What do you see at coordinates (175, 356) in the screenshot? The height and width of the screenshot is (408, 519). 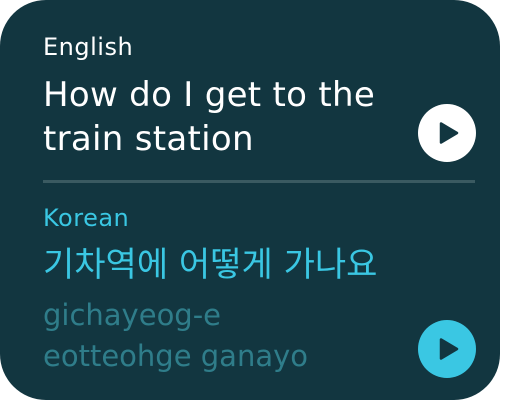 I see `romanization-line: eotteohge ganayo` at bounding box center [175, 356].